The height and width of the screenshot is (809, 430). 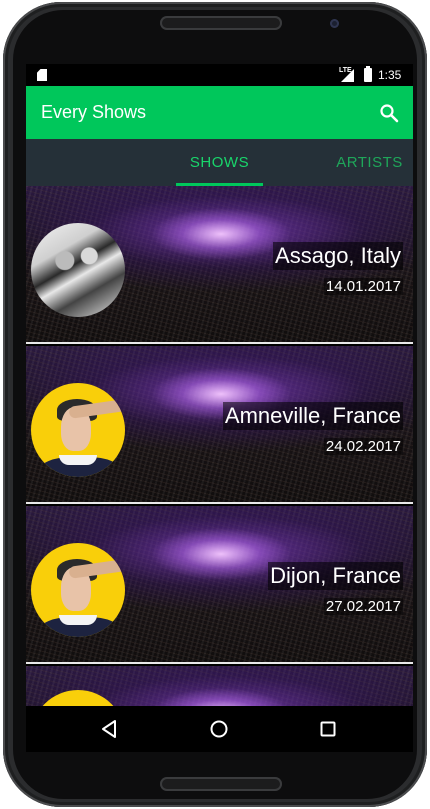 What do you see at coordinates (328, 729) in the screenshot?
I see `recents-icon` at bounding box center [328, 729].